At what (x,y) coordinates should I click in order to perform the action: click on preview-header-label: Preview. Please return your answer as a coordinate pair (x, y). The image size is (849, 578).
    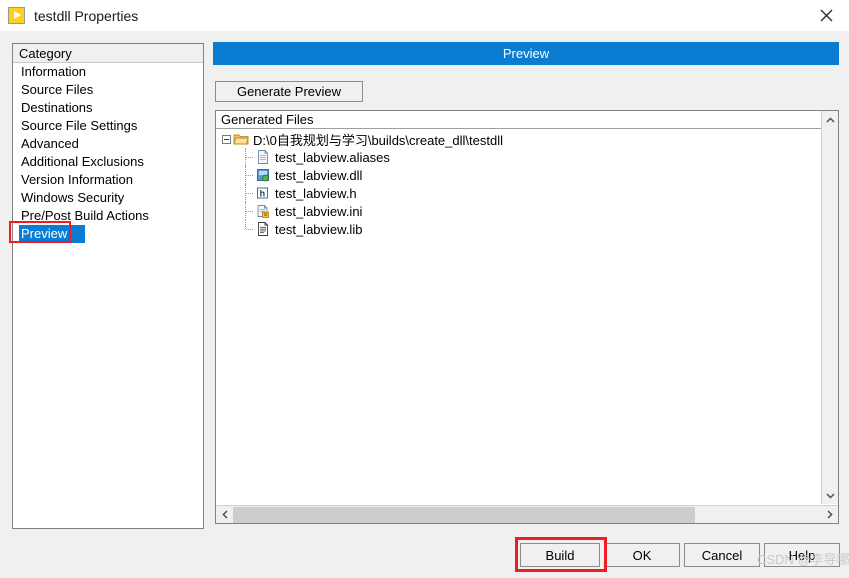
    Looking at the image, I should click on (526, 53).